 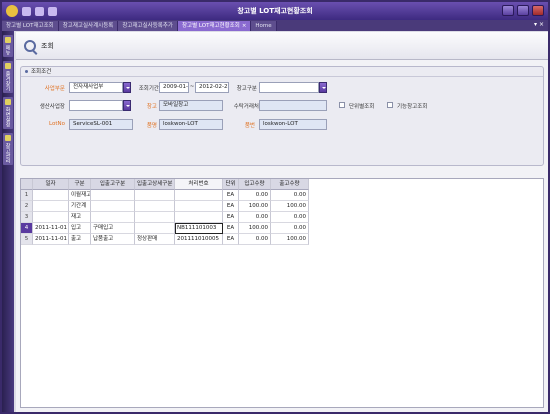 What do you see at coordinates (8, 77) in the screenshot?
I see `sidebar-item-favorites: 즐겨찾기` at bounding box center [8, 77].